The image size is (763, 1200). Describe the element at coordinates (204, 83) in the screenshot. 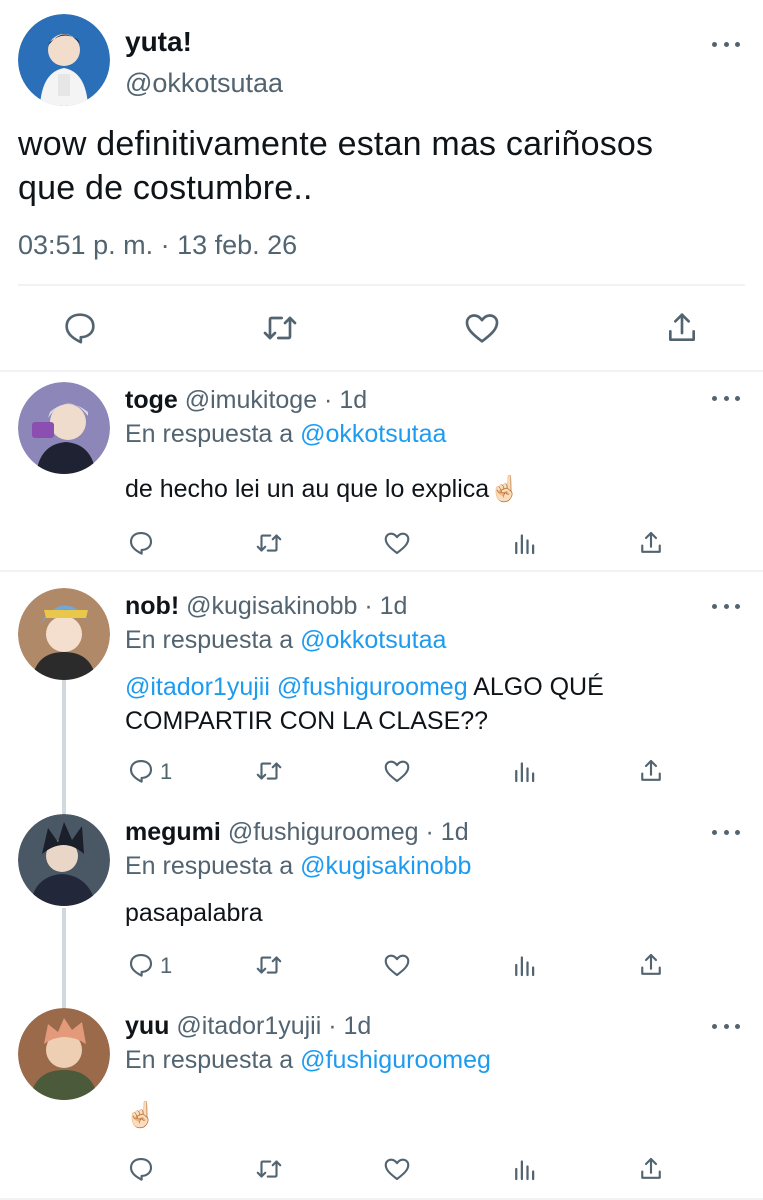

I see `user-handle: @okkotsutaa` at that location.